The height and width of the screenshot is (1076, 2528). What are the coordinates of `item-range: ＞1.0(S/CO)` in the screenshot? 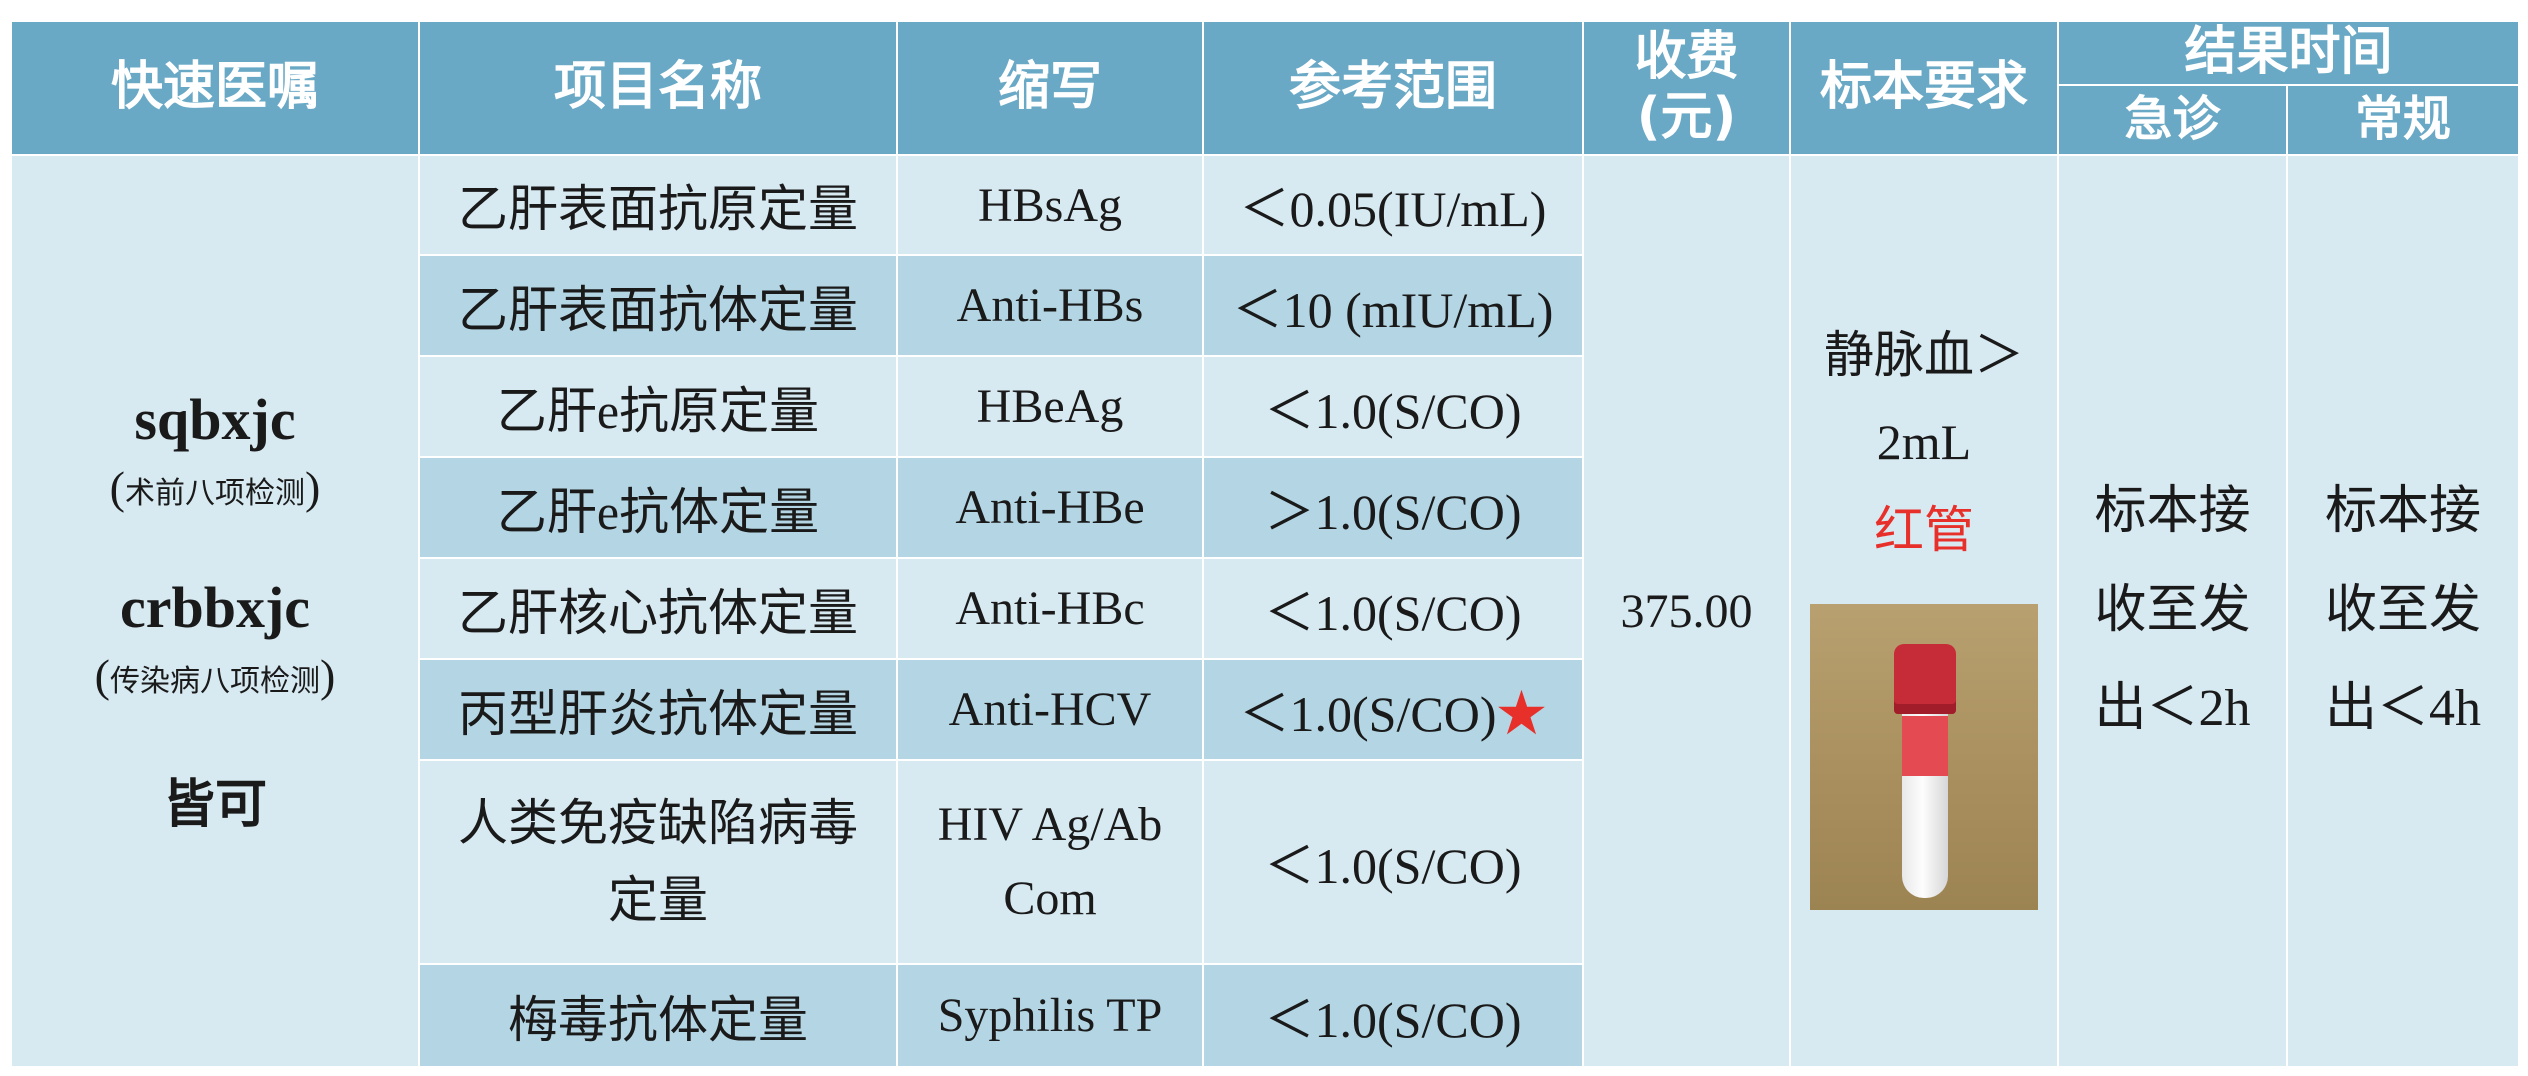 It's located at (1393, 507).